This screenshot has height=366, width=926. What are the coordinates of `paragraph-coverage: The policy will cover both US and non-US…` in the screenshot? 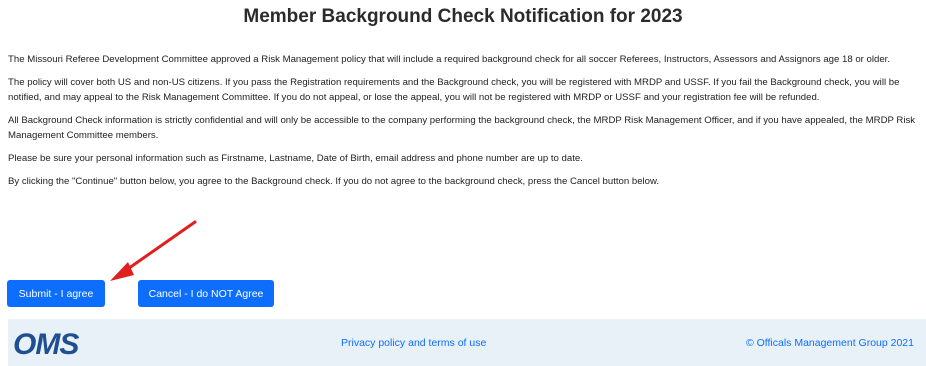 It's located at (454, 90).